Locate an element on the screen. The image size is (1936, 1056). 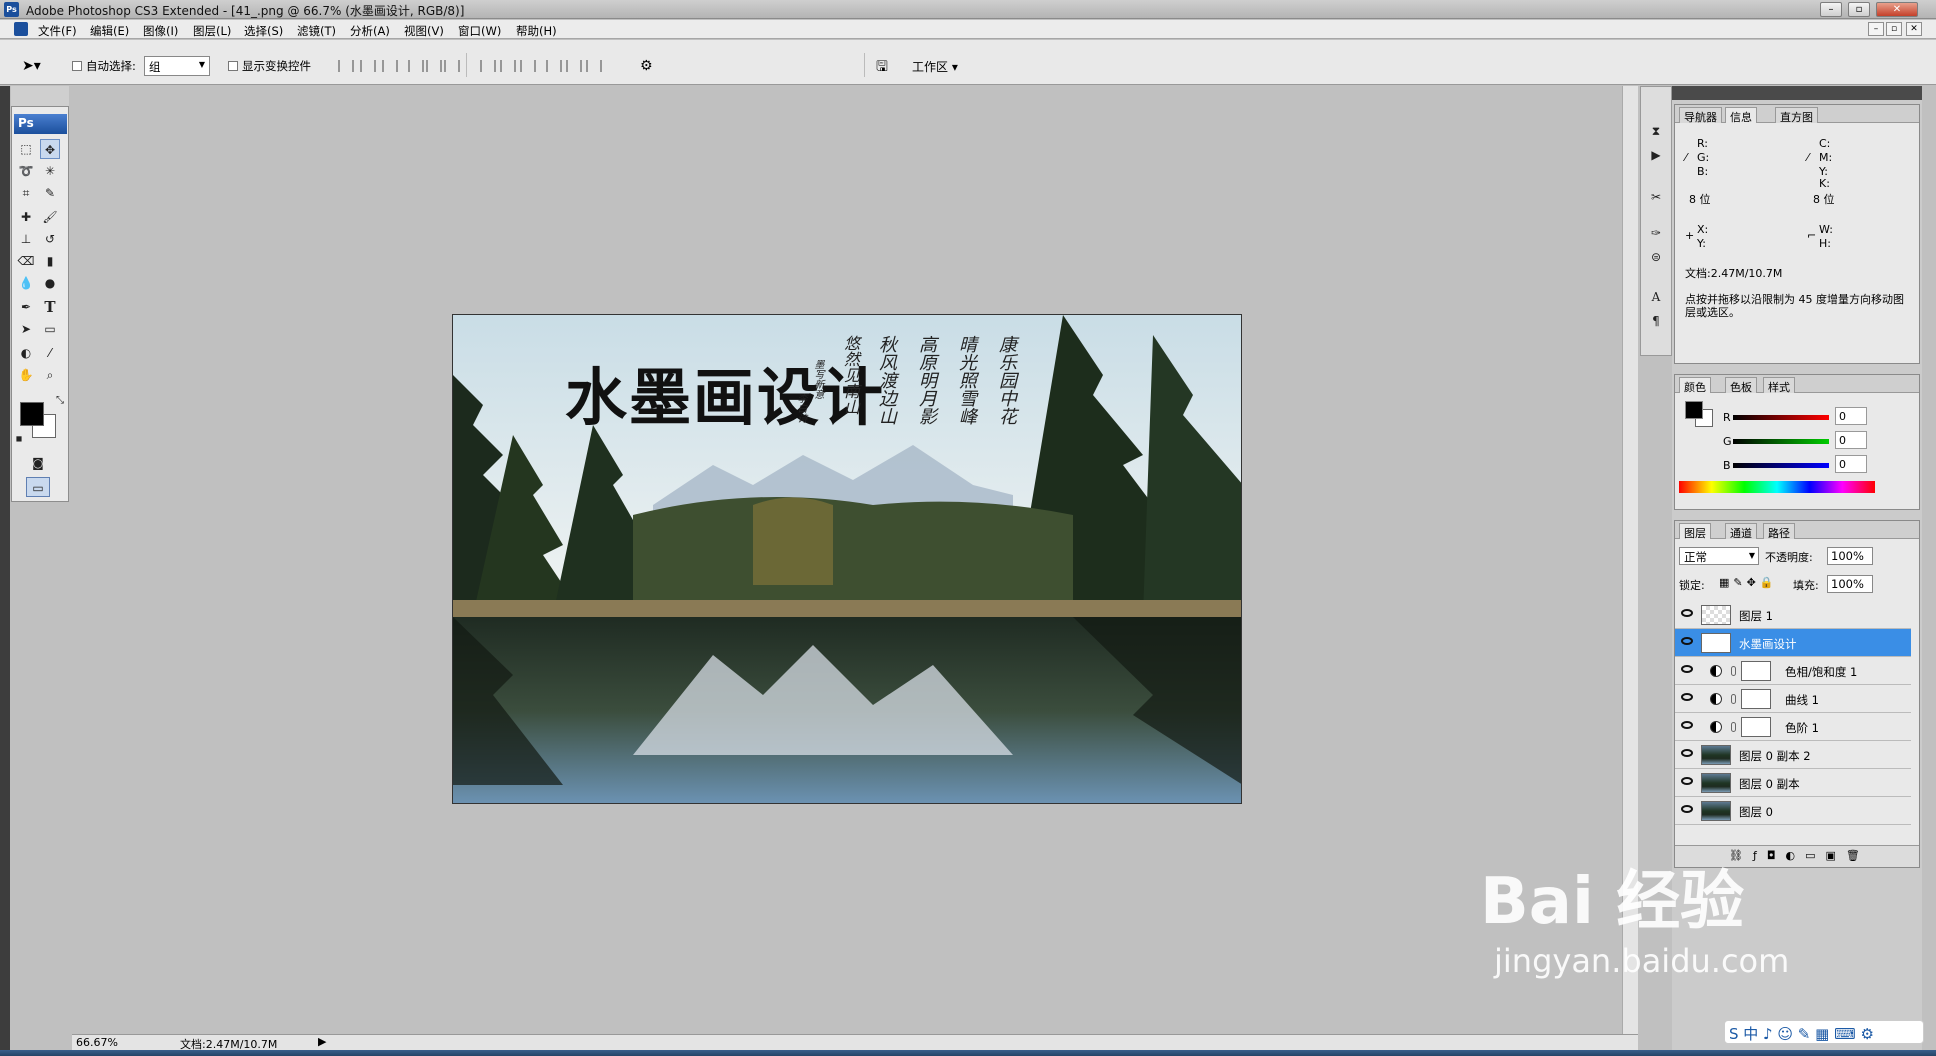
move-tool-icon: ✥ is located at coordinates (50, 149).